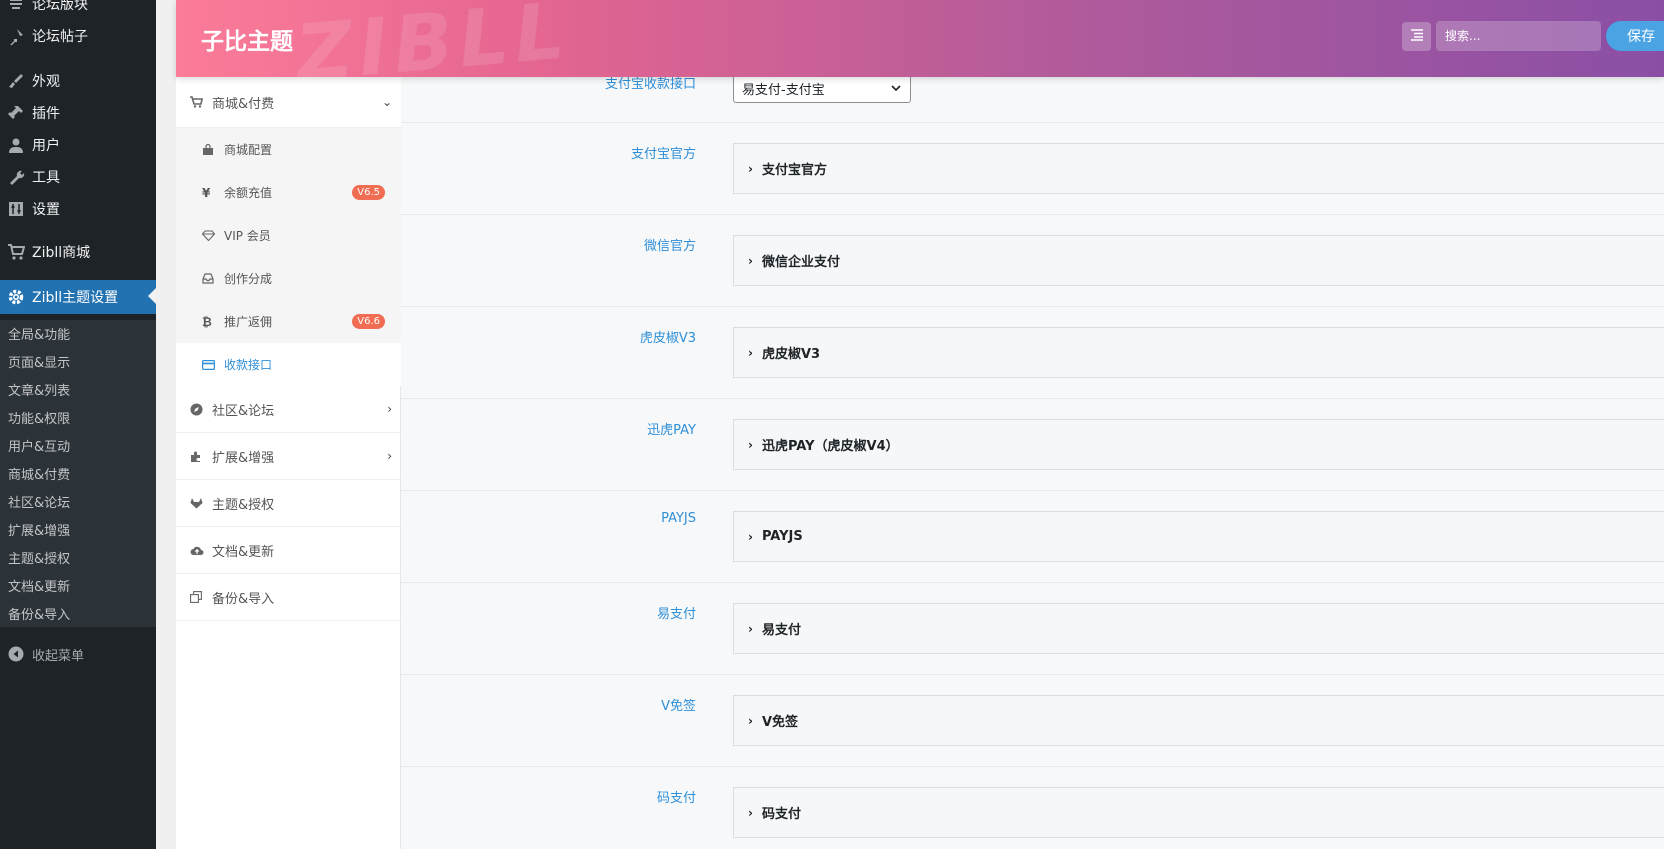  Describe the element at coordinates (46, 82) in the screenshot. I see `wp-menu-label: 外观` at that location.